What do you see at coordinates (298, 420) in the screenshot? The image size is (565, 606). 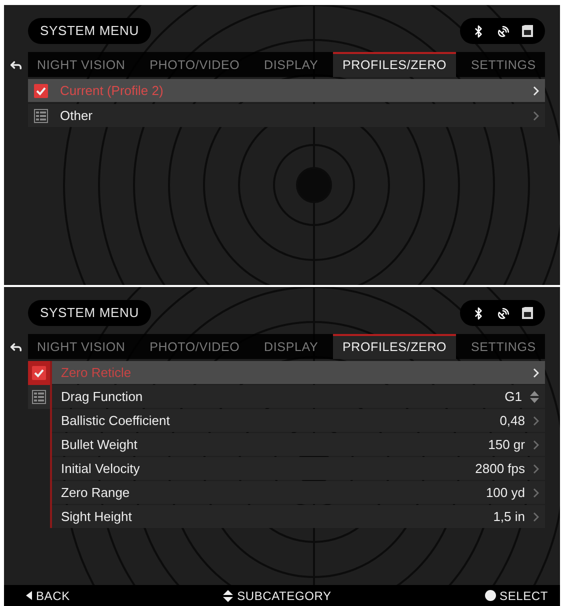 I see `setting-row: Ballistic Coefficient 0,48` at bounding box center [298, 420].